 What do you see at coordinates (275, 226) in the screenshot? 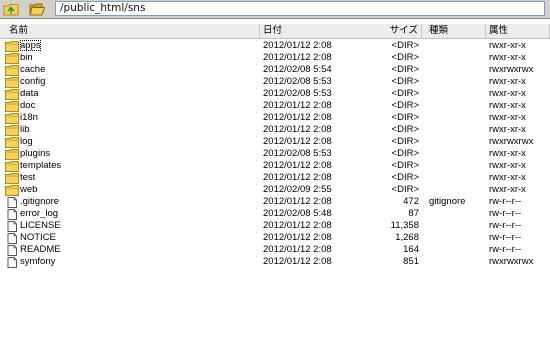
I see `file-row: LICENSE 2012/01/12 2:08 11,358 rw-r--r--` at bounding box center [275, 226].